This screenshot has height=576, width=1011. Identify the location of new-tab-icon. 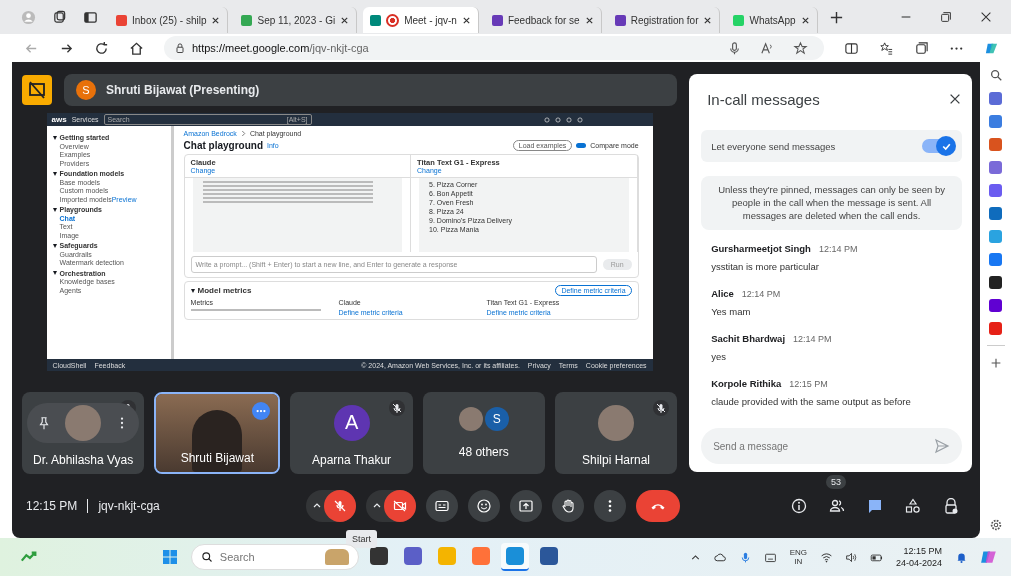
(836, 17).